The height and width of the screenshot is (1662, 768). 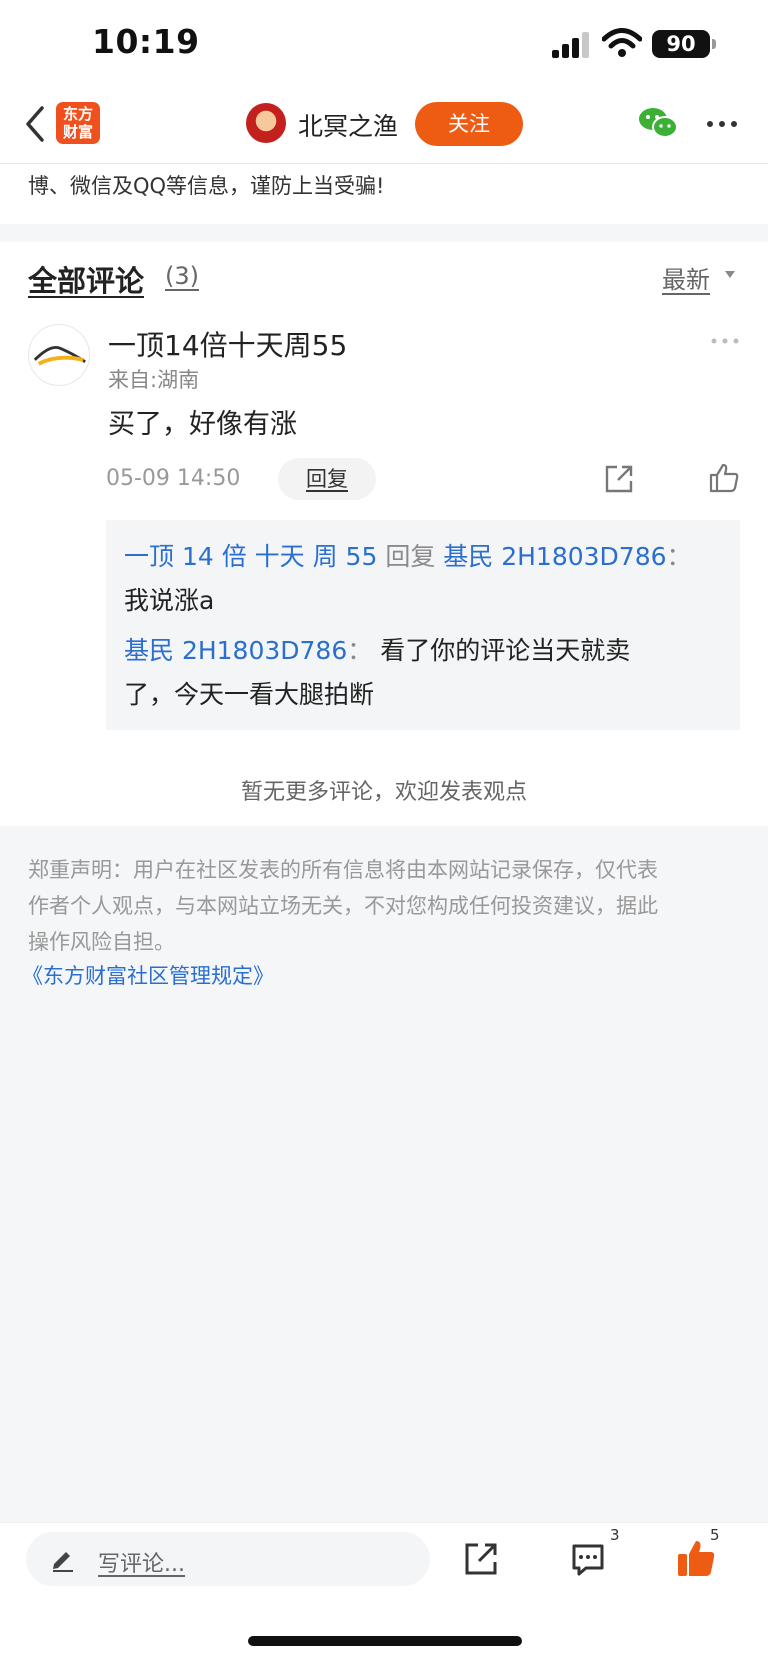 What do you see at coordinates (101, 942) in the screenshot?
I see `disclaimer-line: 操作风险自担。` at bounding box center [101, 942].